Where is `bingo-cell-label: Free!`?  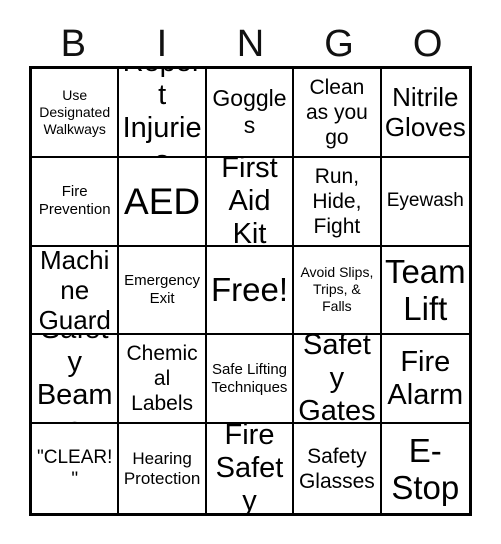 bingo-cell-label: Free! is located at coordinates (249, 290).